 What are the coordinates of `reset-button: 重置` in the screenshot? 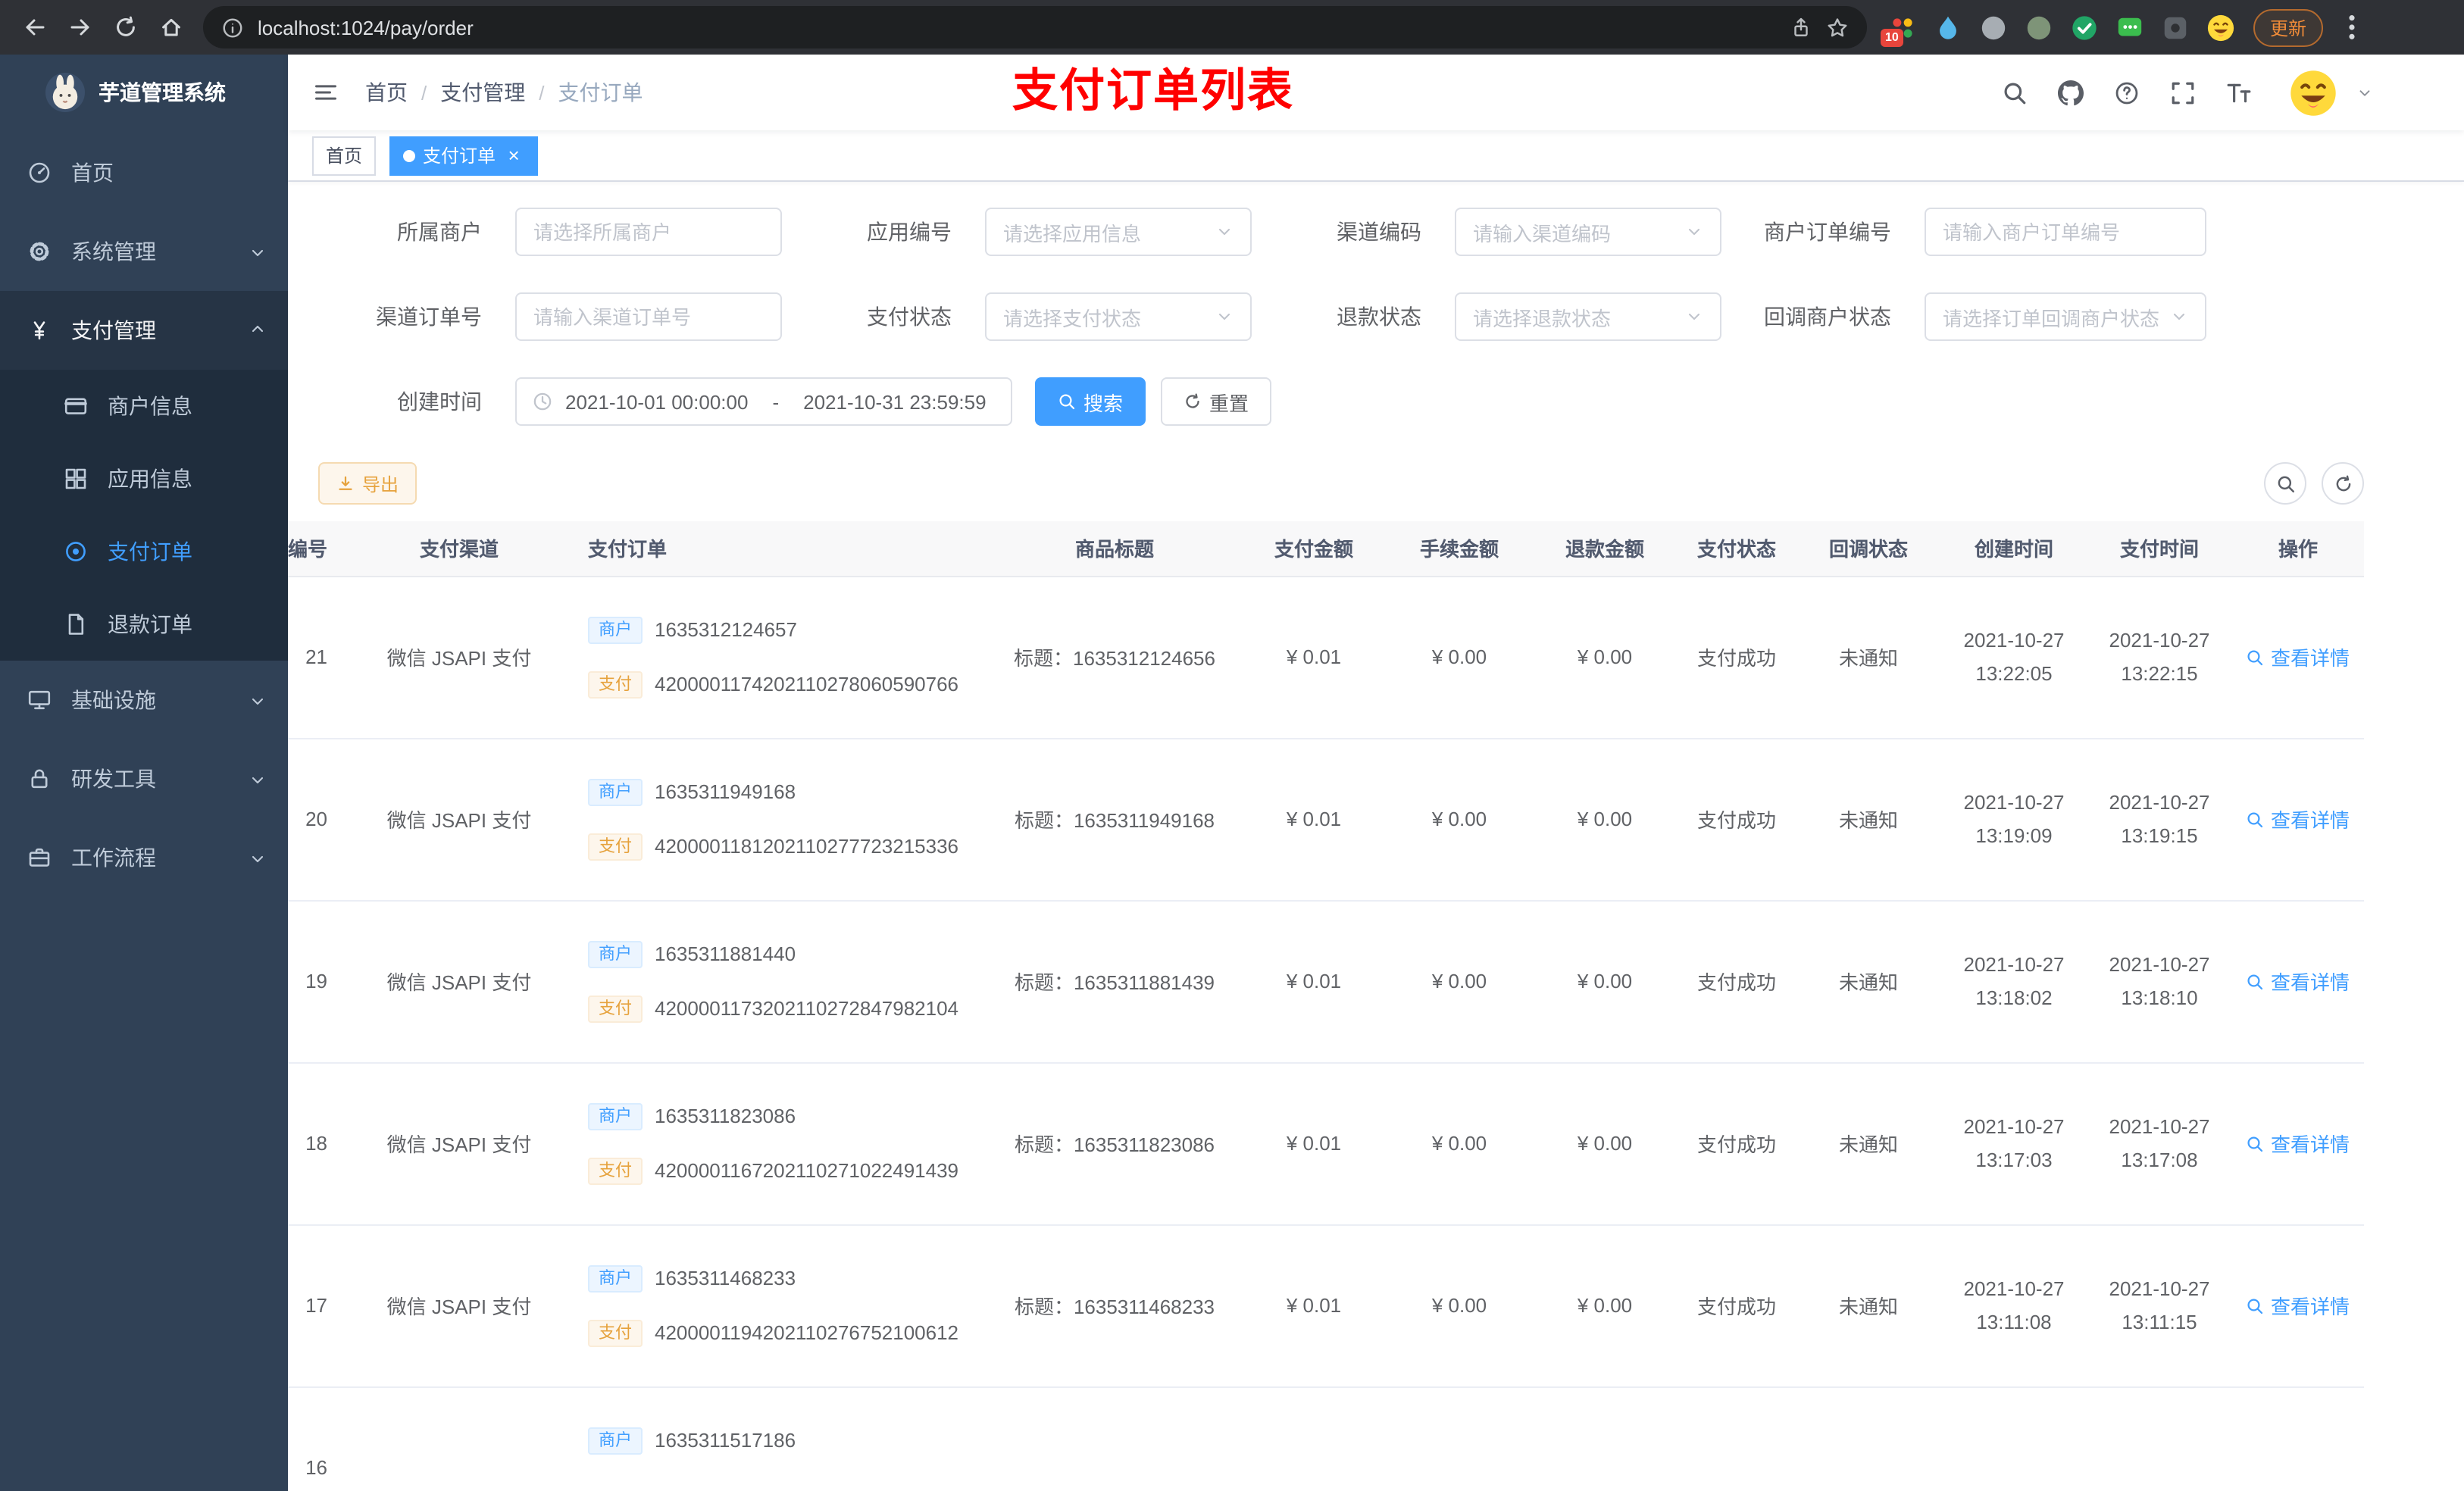 It's located at (1216, 401).